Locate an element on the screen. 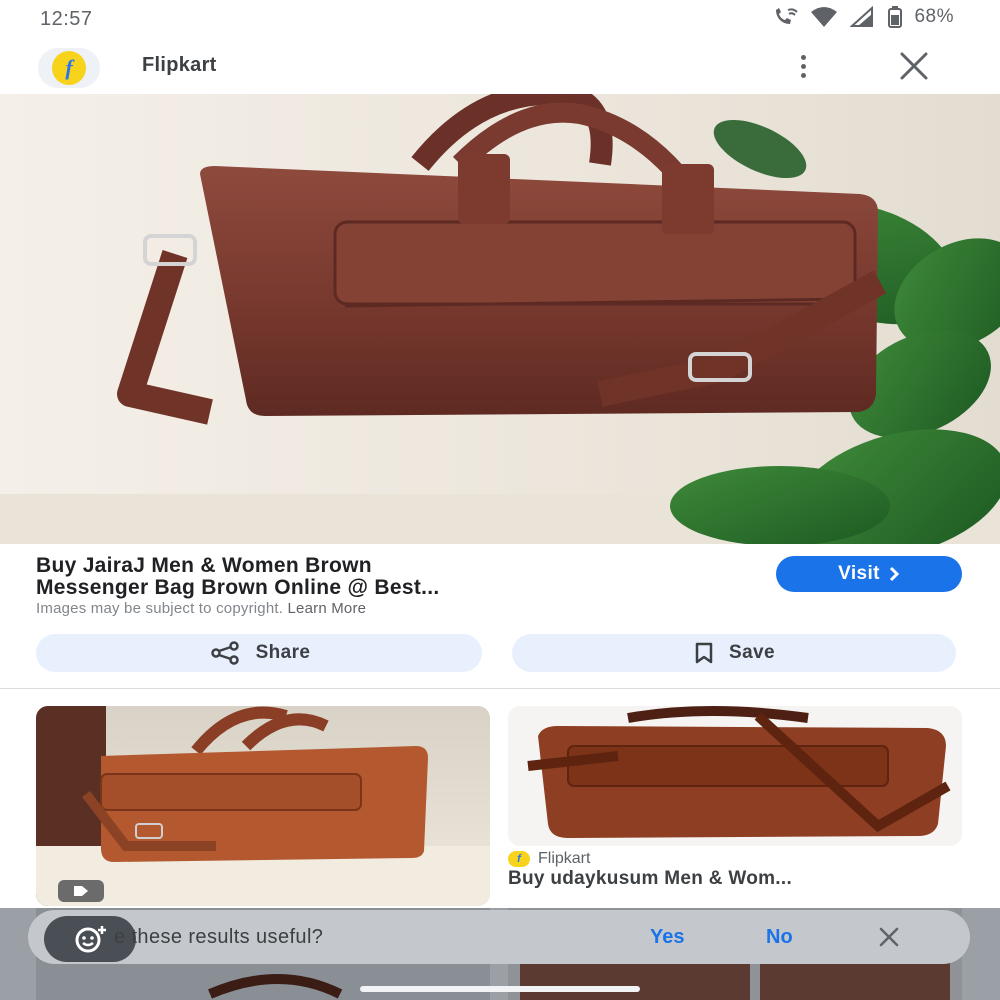 The width and height of the screenshot is (1000, 1000). feedback-close-button is located at coordinates (889, 937).